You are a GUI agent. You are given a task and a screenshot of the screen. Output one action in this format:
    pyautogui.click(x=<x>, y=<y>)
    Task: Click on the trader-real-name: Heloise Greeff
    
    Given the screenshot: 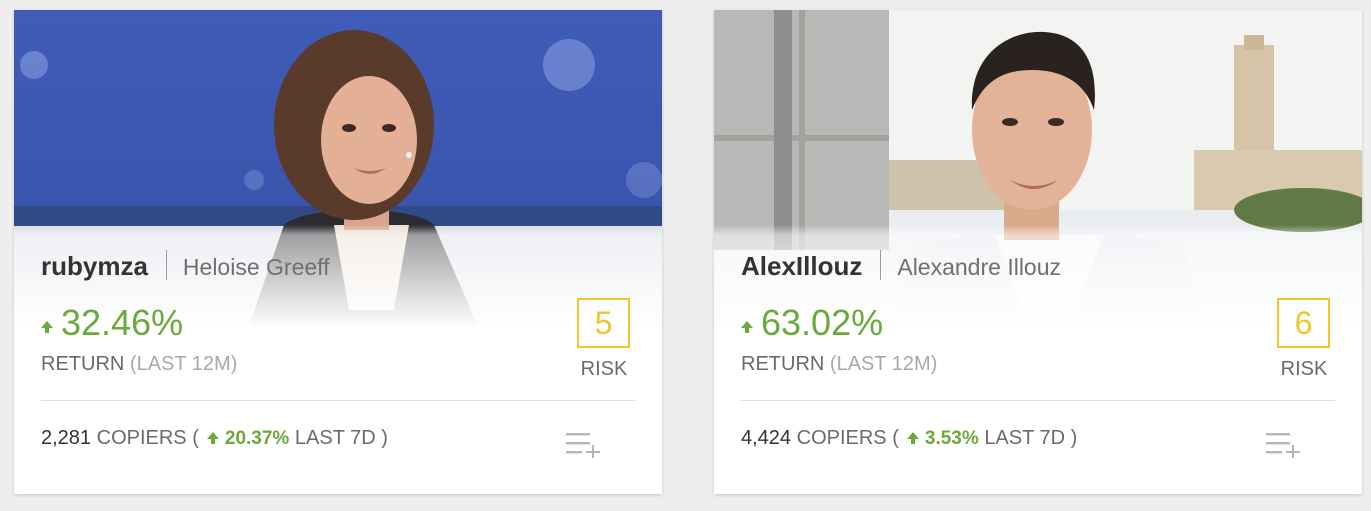 What is the action you would take?
    pyautogui.click(x=256, y=267)
    